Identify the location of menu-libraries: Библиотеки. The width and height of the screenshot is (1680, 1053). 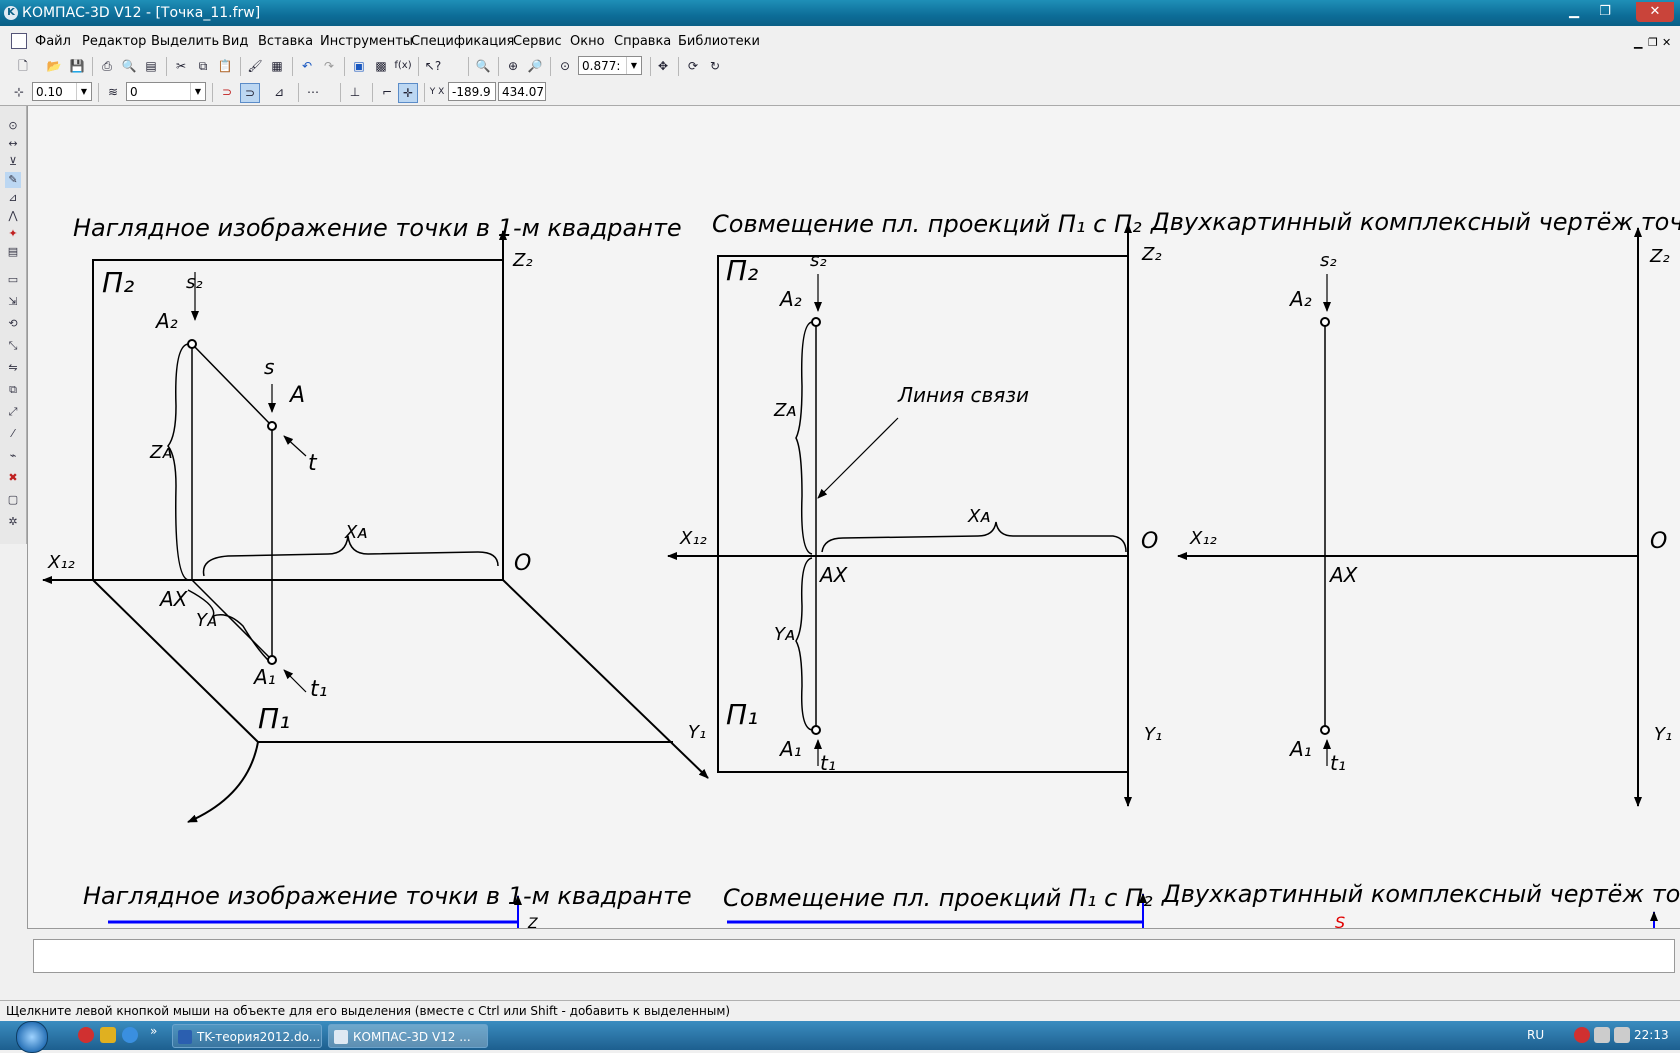
(719, 41).